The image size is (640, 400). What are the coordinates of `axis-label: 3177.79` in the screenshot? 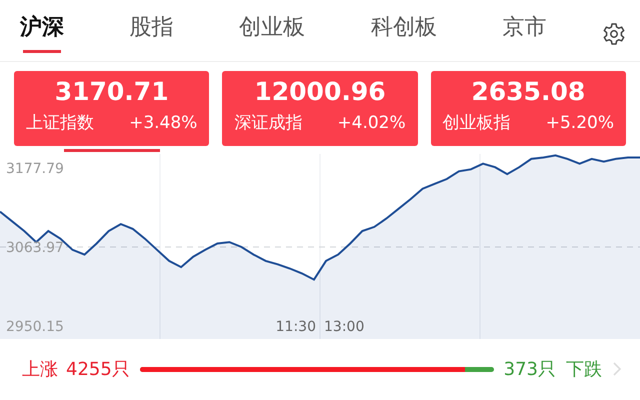 It's located at (35, 169).